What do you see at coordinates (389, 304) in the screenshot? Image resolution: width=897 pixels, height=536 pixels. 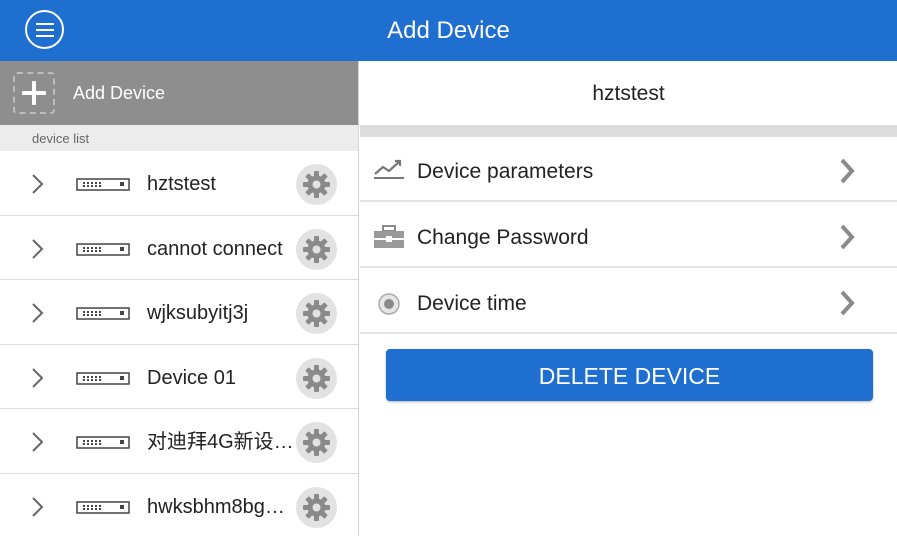 I see `clock-icon` at bounding box center [389, 304].